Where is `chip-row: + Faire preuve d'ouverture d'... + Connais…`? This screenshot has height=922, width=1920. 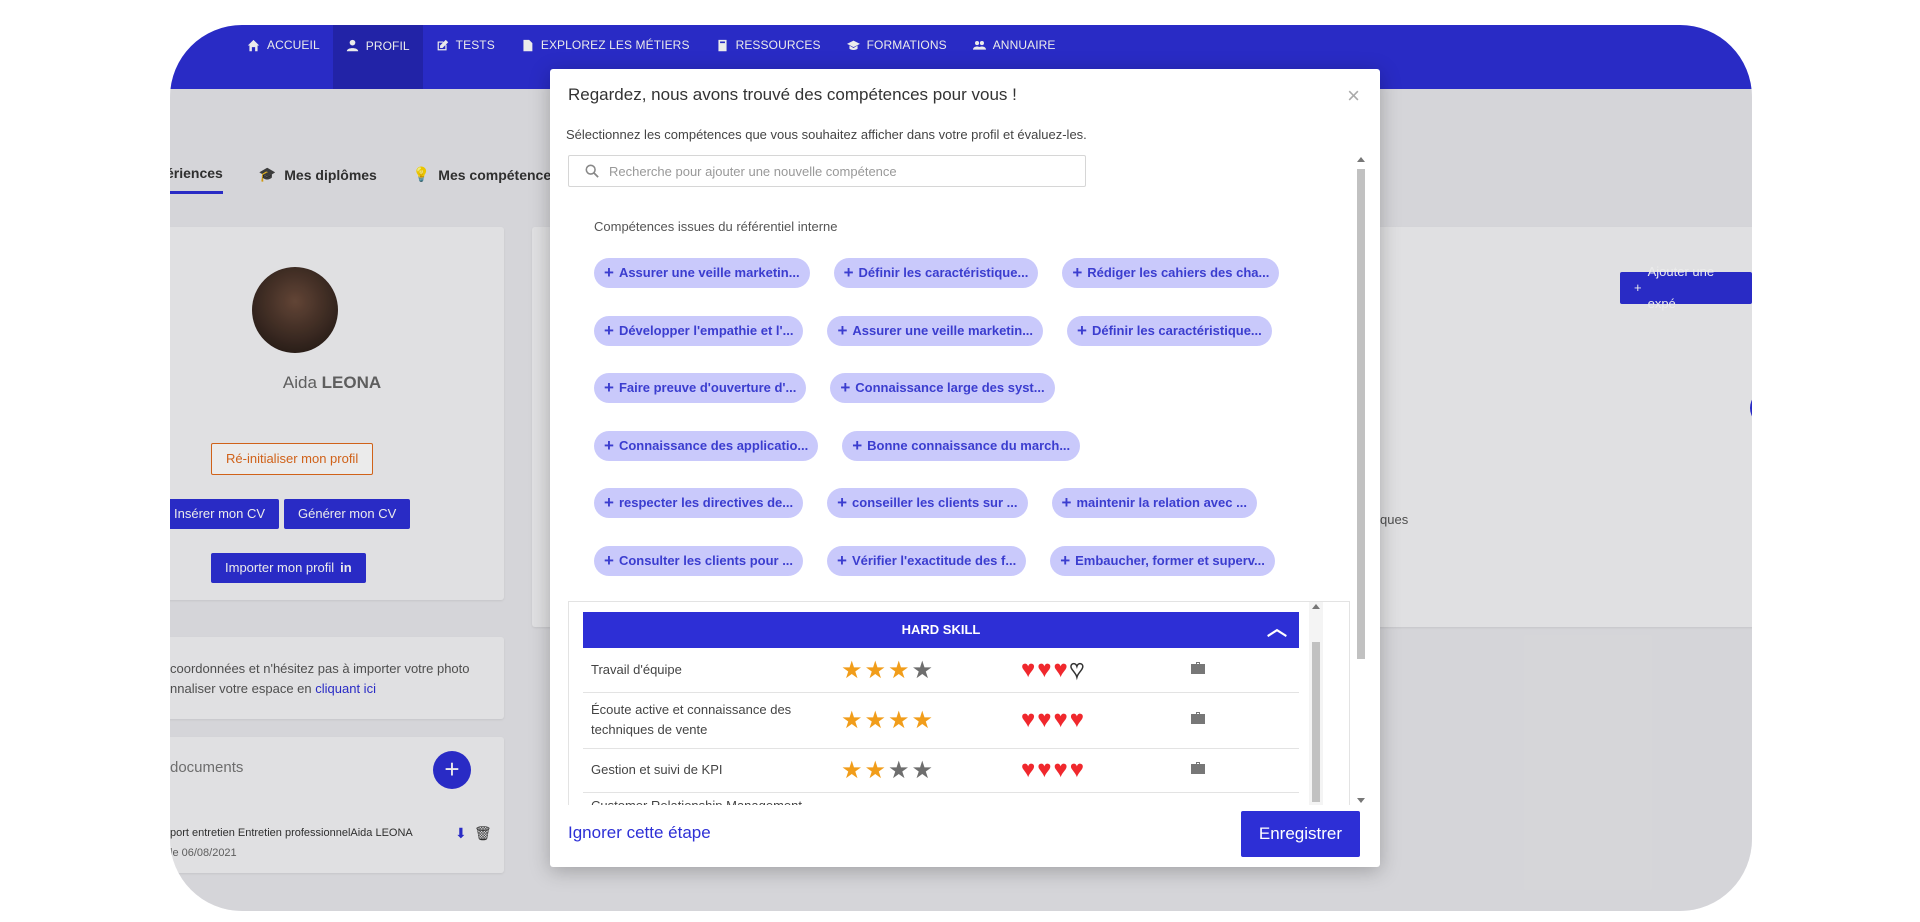 chip-row: + Faire preuve d'ouverture d'... + Connais… is located at coordinates (824, 388).